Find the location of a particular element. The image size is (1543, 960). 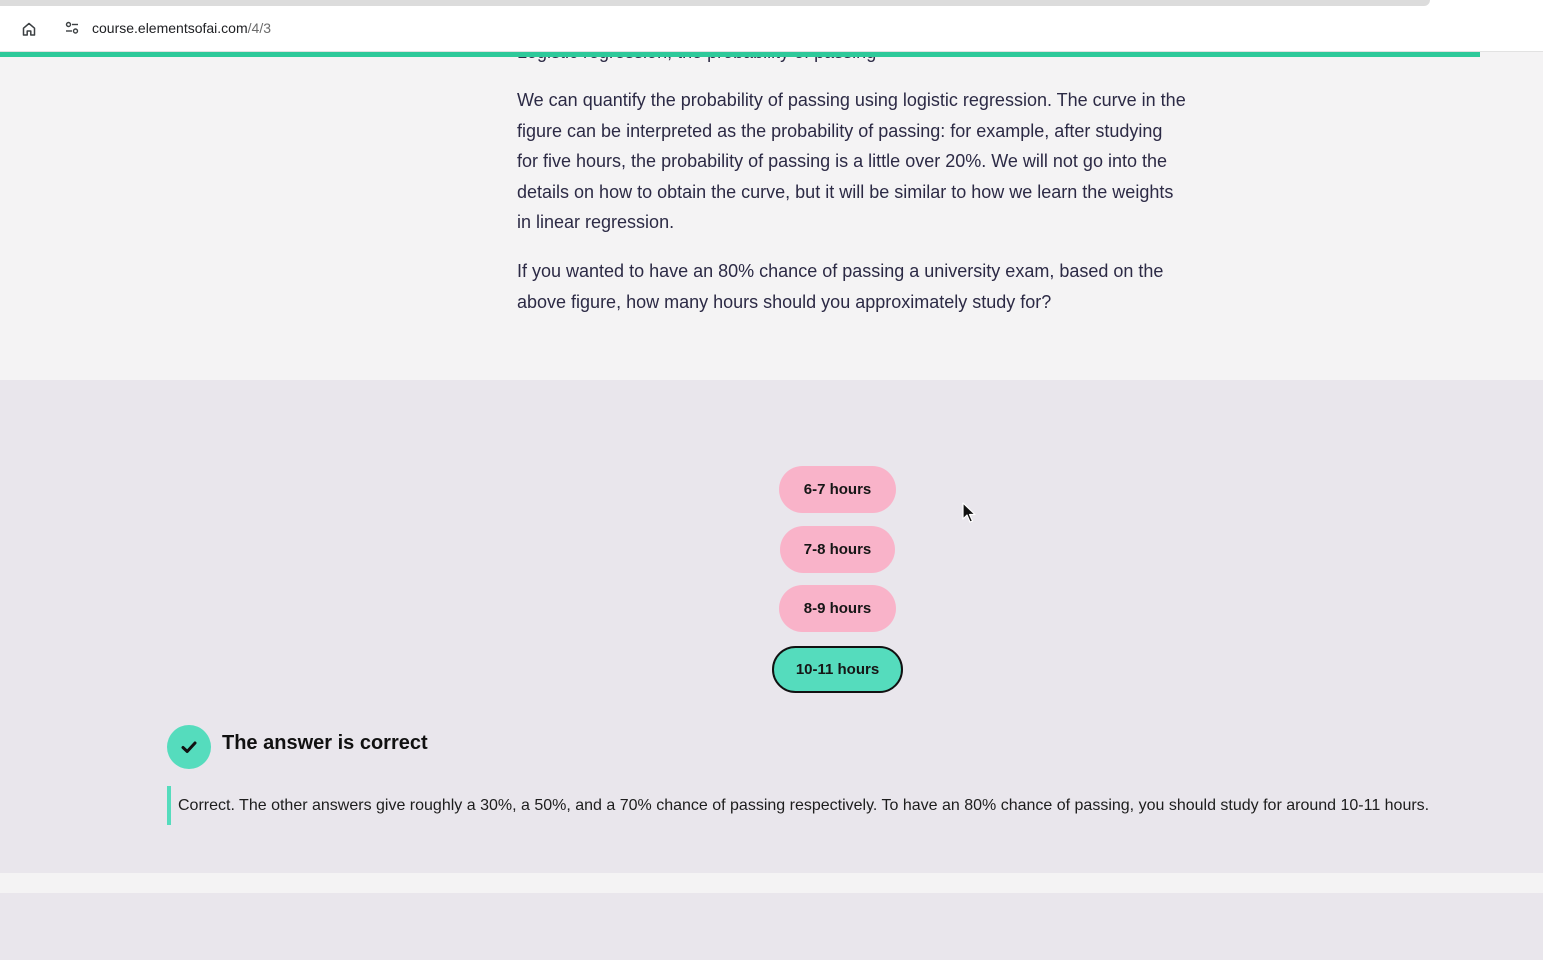

checkmark-icon is located at coordinates (189, 747).